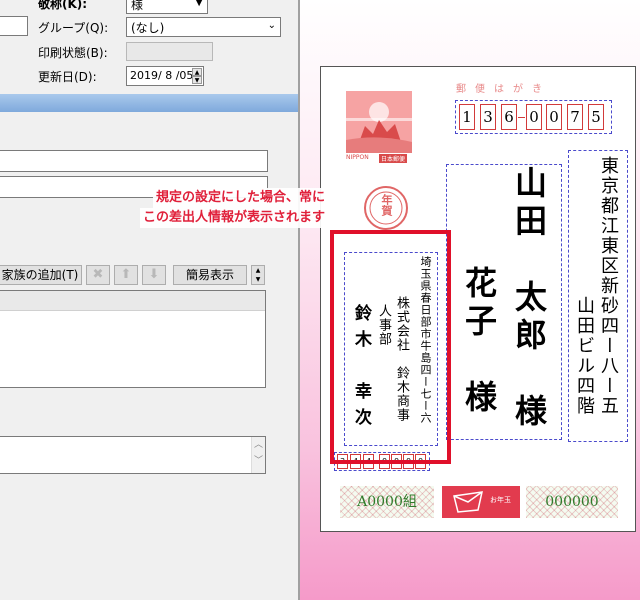  I want to click on recipient-name-primary: 山田 太郎 様, so click(529, 299).